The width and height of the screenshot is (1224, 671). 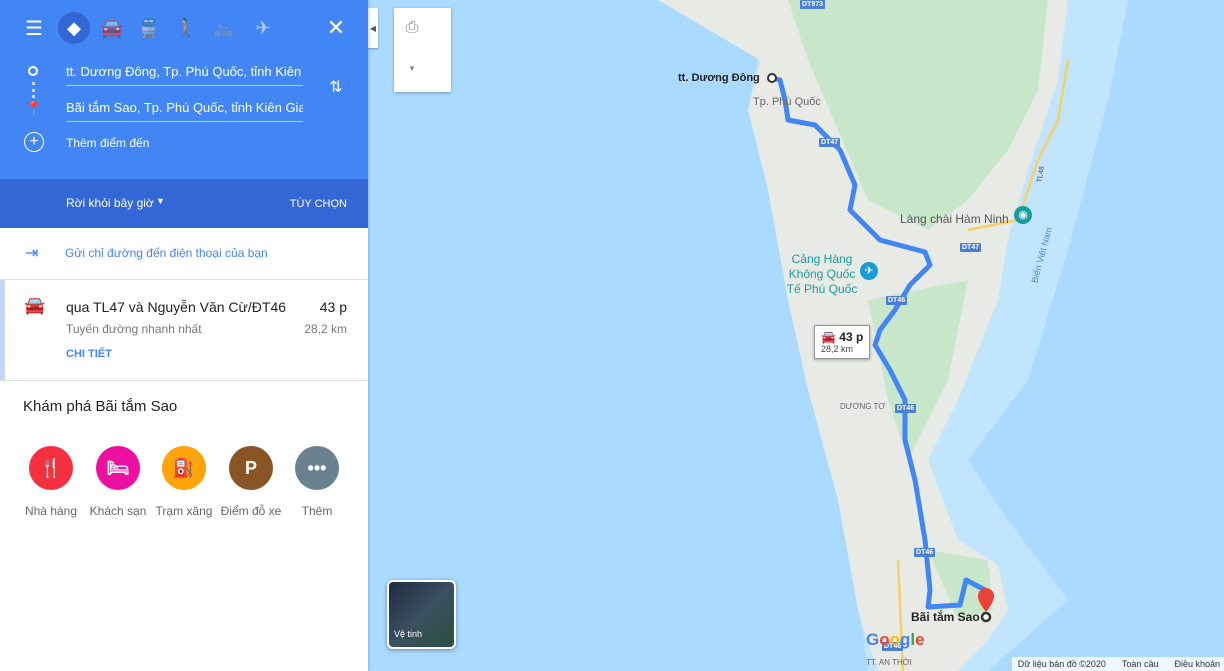 What do you see at coordinates (89, 354) in the screenshot?
I see `details-button: CHI TIẾT` at bounding box center [89, 354].